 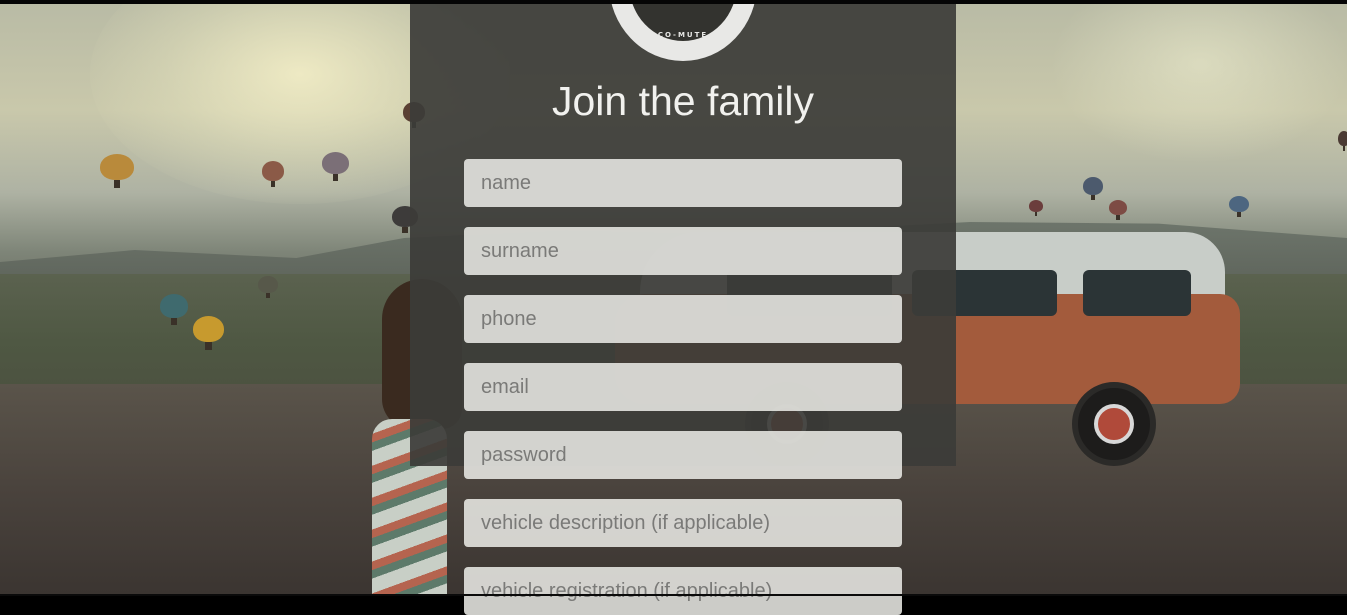 What do you see at coordinates (683, 101) in the screenshot?
I see `page-title: Join the family` at bounding box center [683, 101].